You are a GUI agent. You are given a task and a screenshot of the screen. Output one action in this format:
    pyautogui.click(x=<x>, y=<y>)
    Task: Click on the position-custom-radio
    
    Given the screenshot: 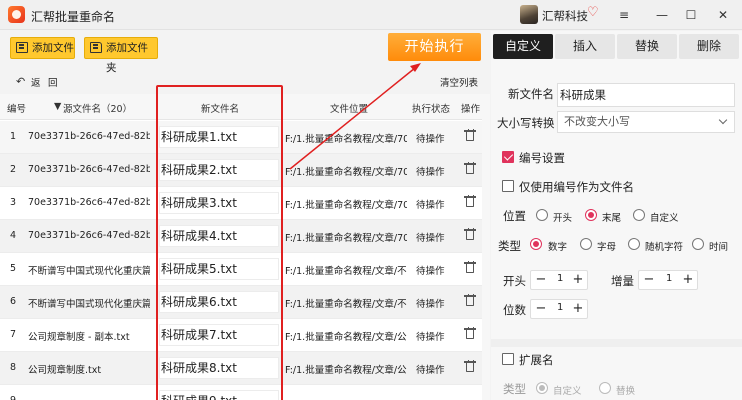 What is the action you would take?
    pyautogui.click(x=639, y=215)
    